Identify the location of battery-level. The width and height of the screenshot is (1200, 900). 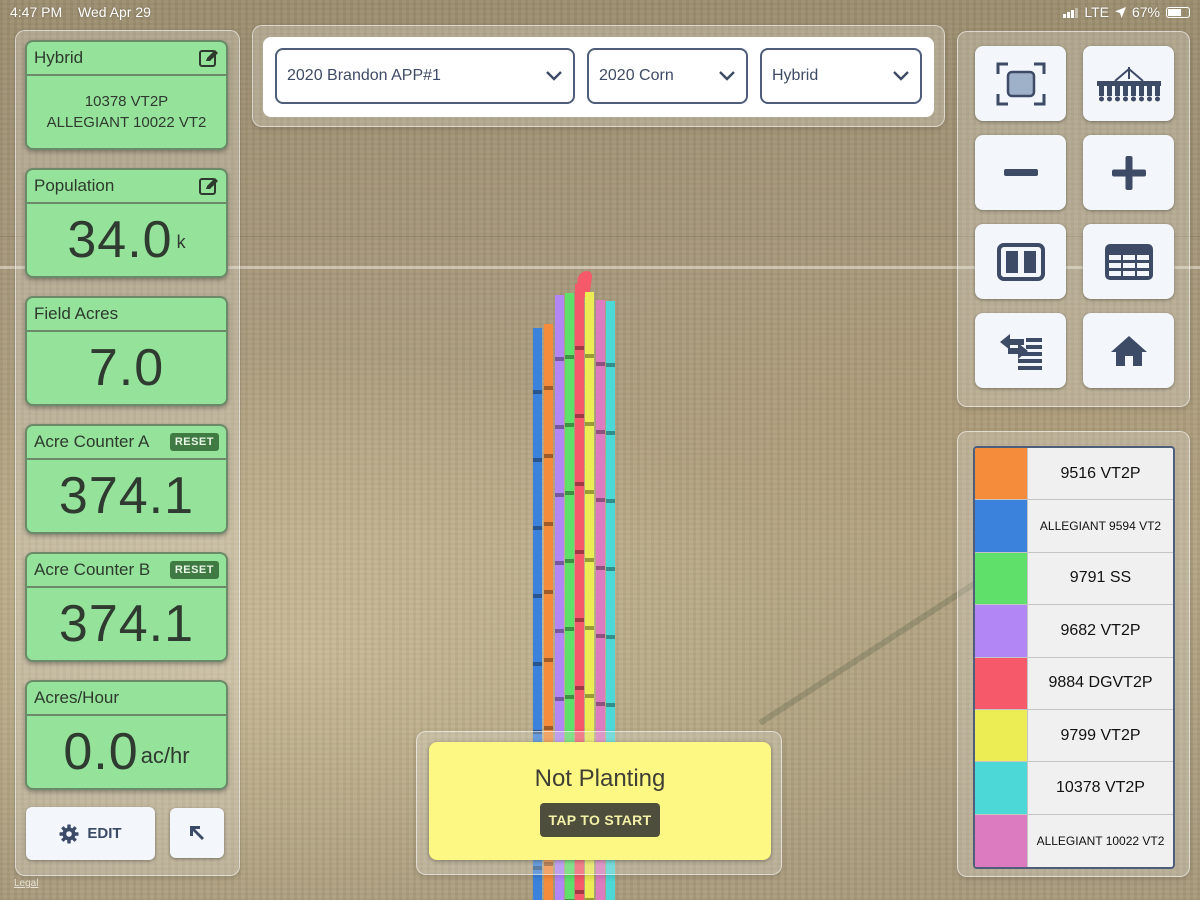
(1175, 12).